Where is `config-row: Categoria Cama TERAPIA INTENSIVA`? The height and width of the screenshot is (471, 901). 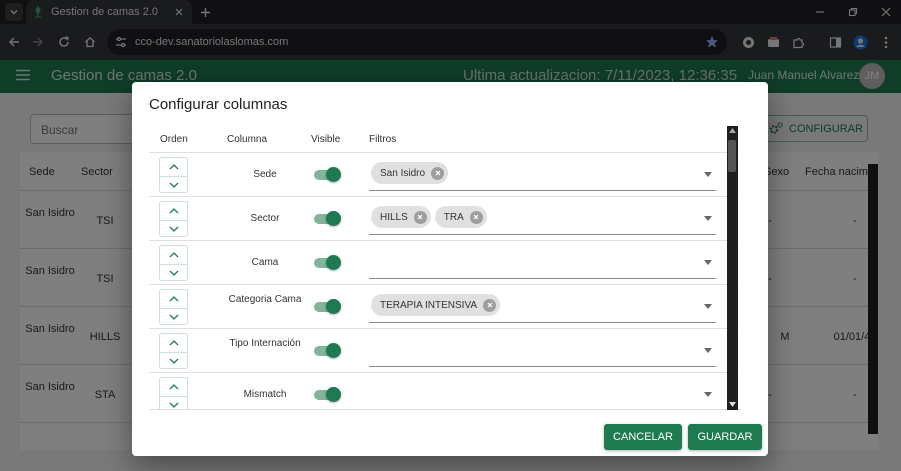 config-row: Categoria Cama TERAPIA INTENSIVA is located at coordinates (444, 307).